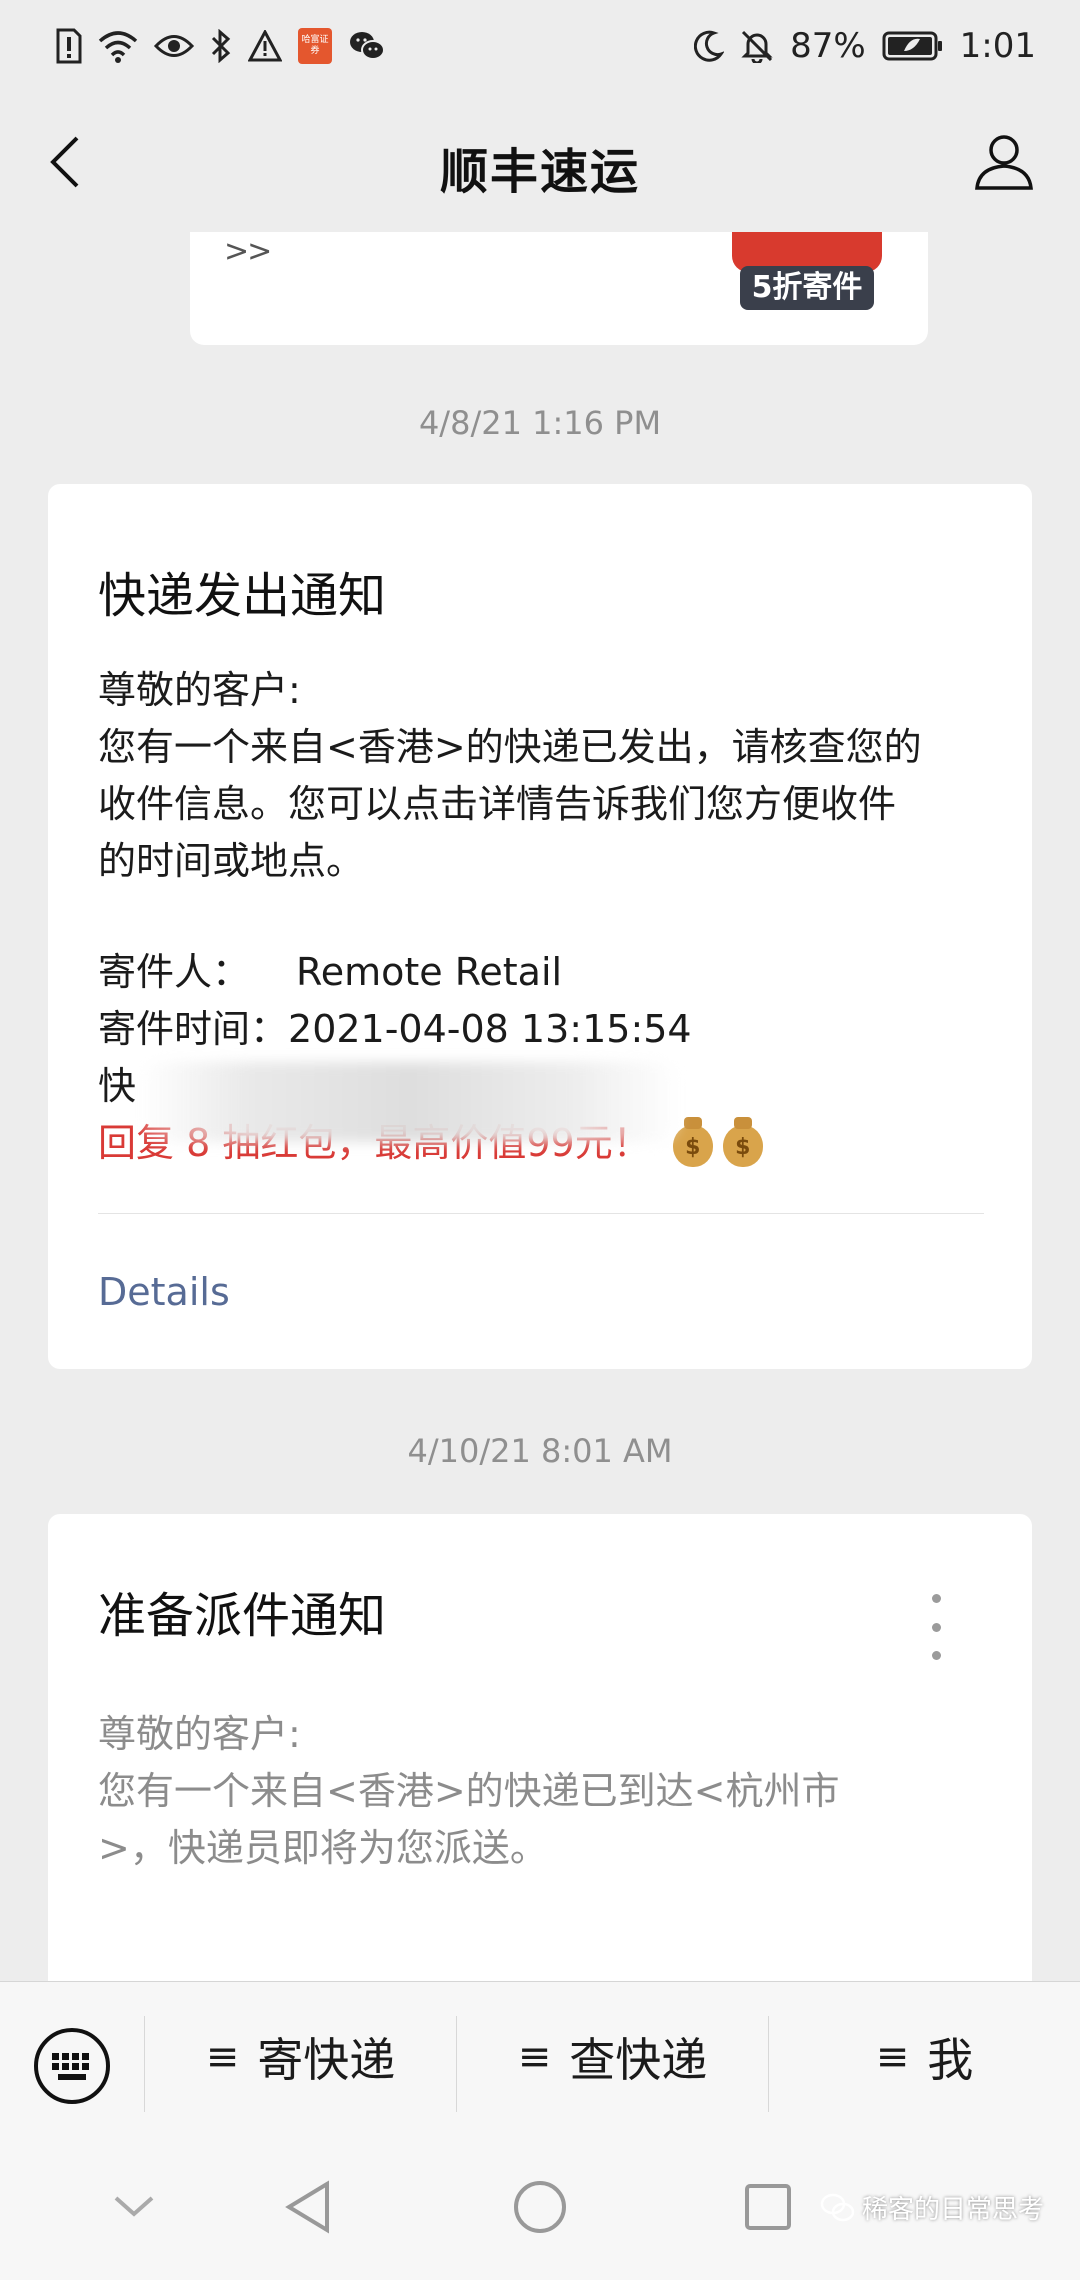 The height and width of the screenshot is (2280, 1080). I want to click on promo-badge: 5折寄件, so click(807, 273).